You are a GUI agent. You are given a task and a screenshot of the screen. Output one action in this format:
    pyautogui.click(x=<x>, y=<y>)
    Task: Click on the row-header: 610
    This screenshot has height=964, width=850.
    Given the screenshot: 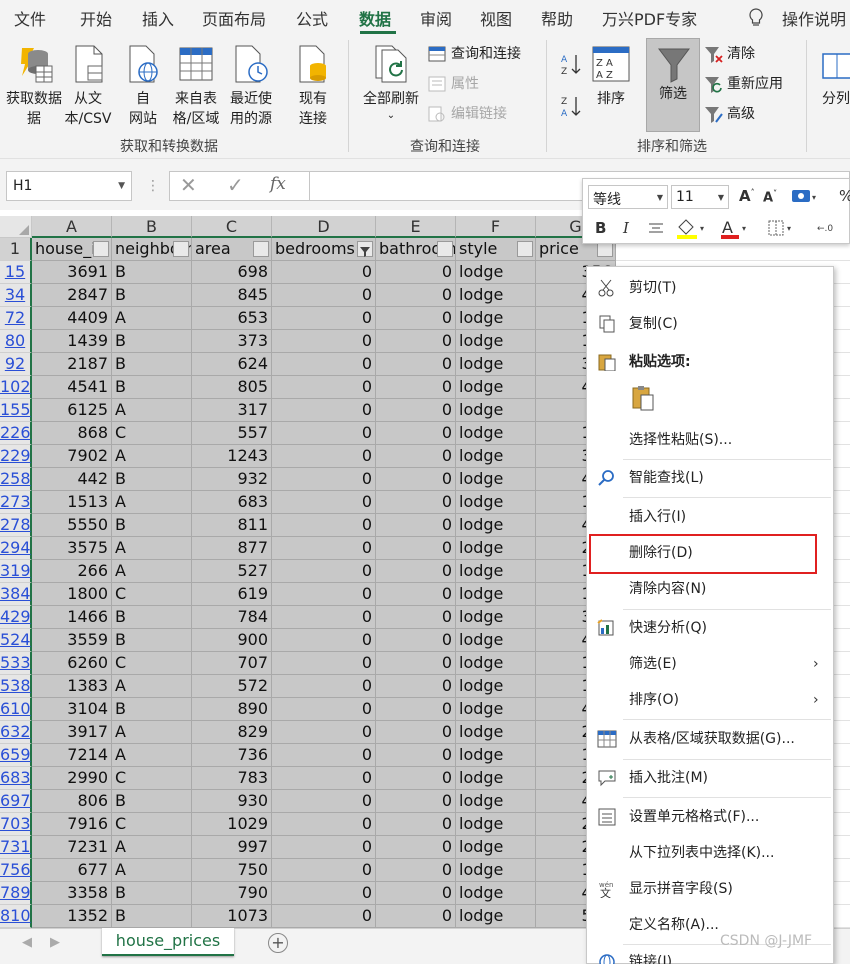 What is the action you would take?
    pyautogui.click(x=16, y=709)
    